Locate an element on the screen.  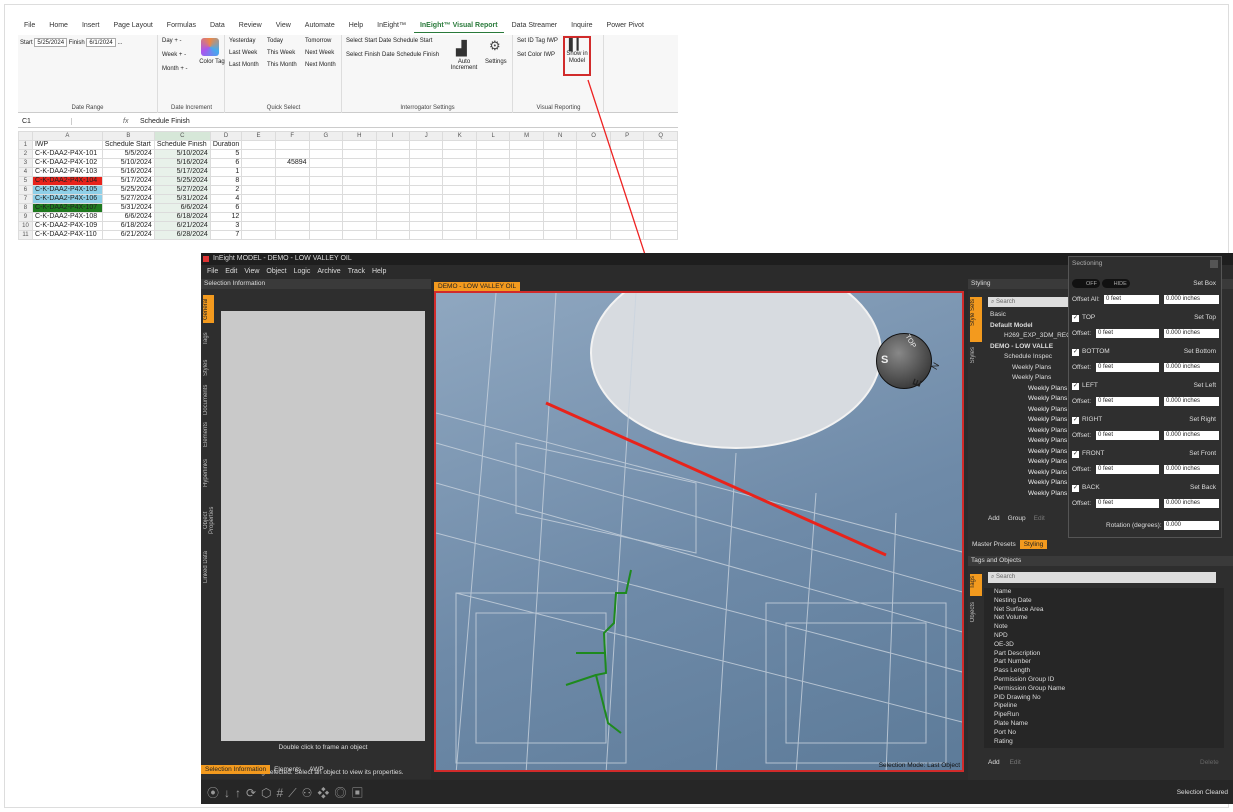
vtab-styles: Styles is located at coordinates (208, 368).